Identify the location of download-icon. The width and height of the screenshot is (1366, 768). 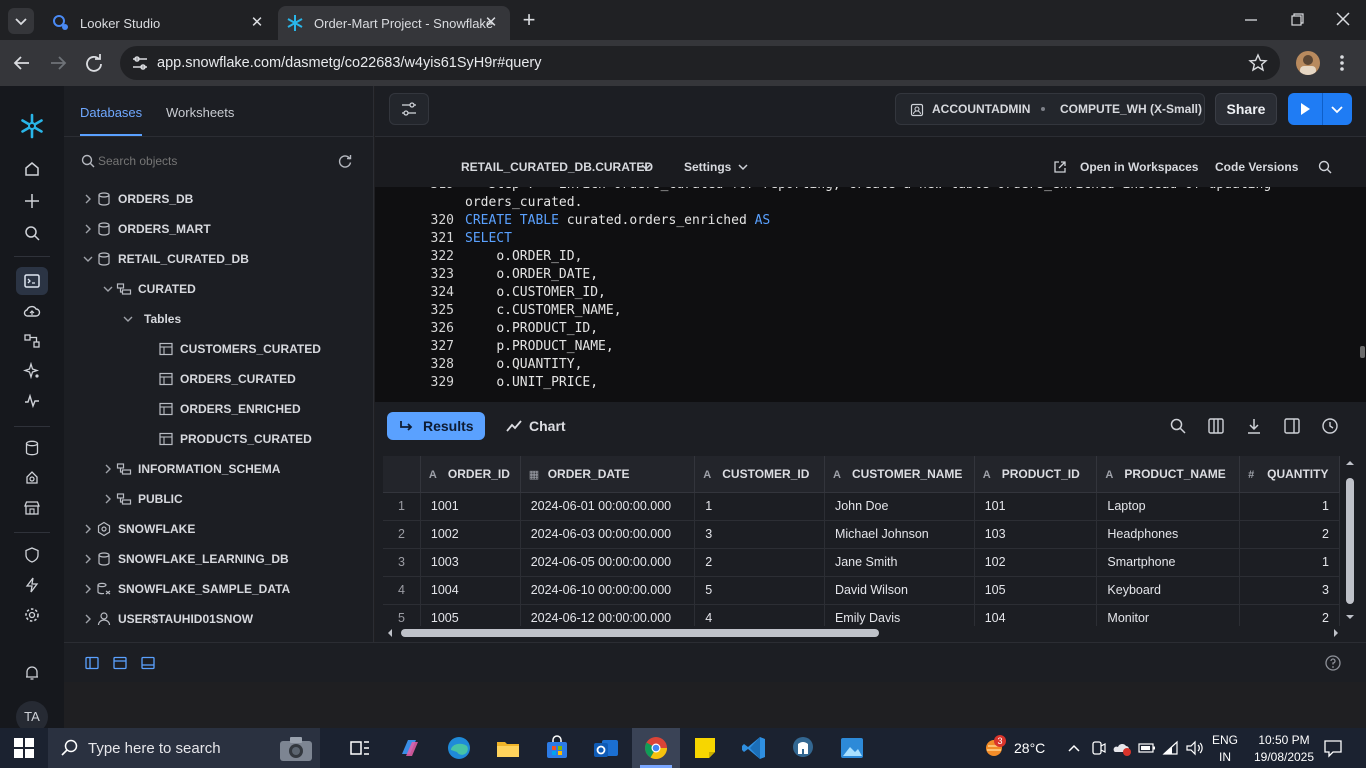
(1254, 426).